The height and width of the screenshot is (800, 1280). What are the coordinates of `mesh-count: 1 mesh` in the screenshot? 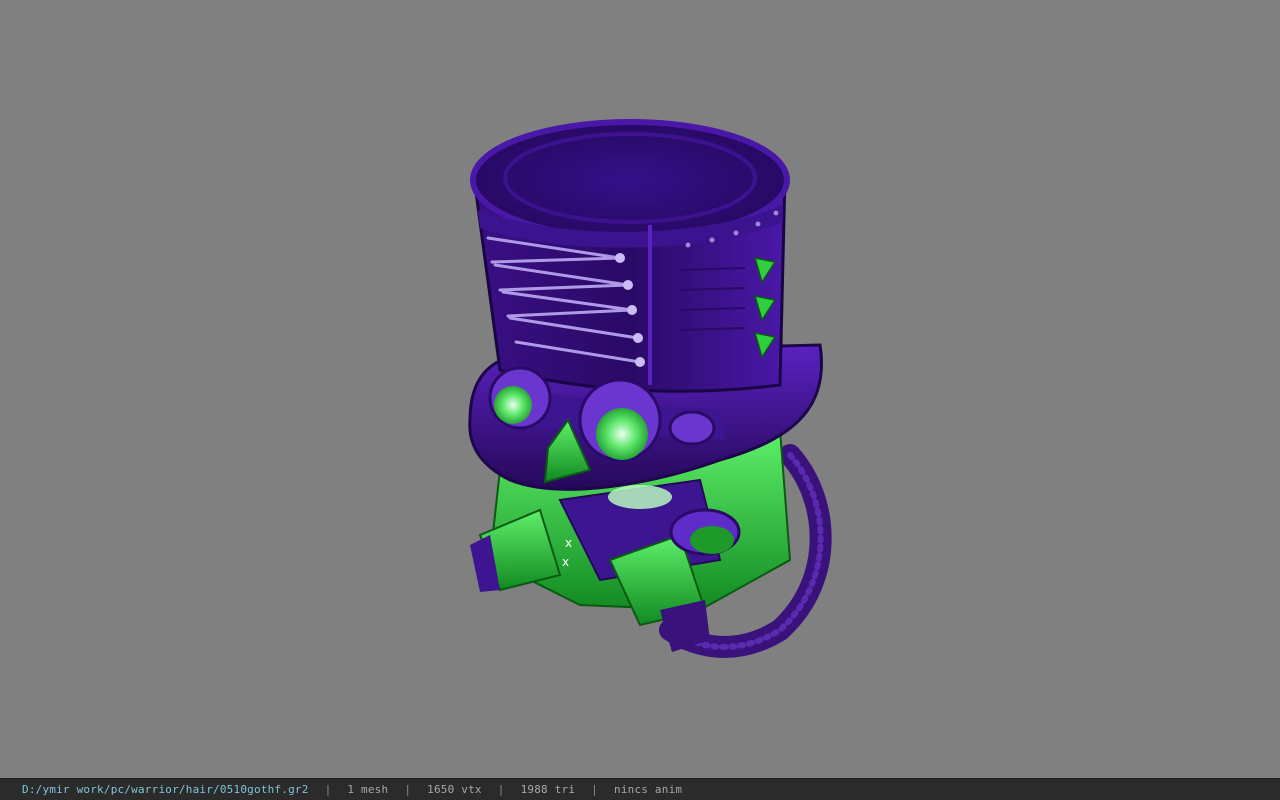 It's located at (368, 789).